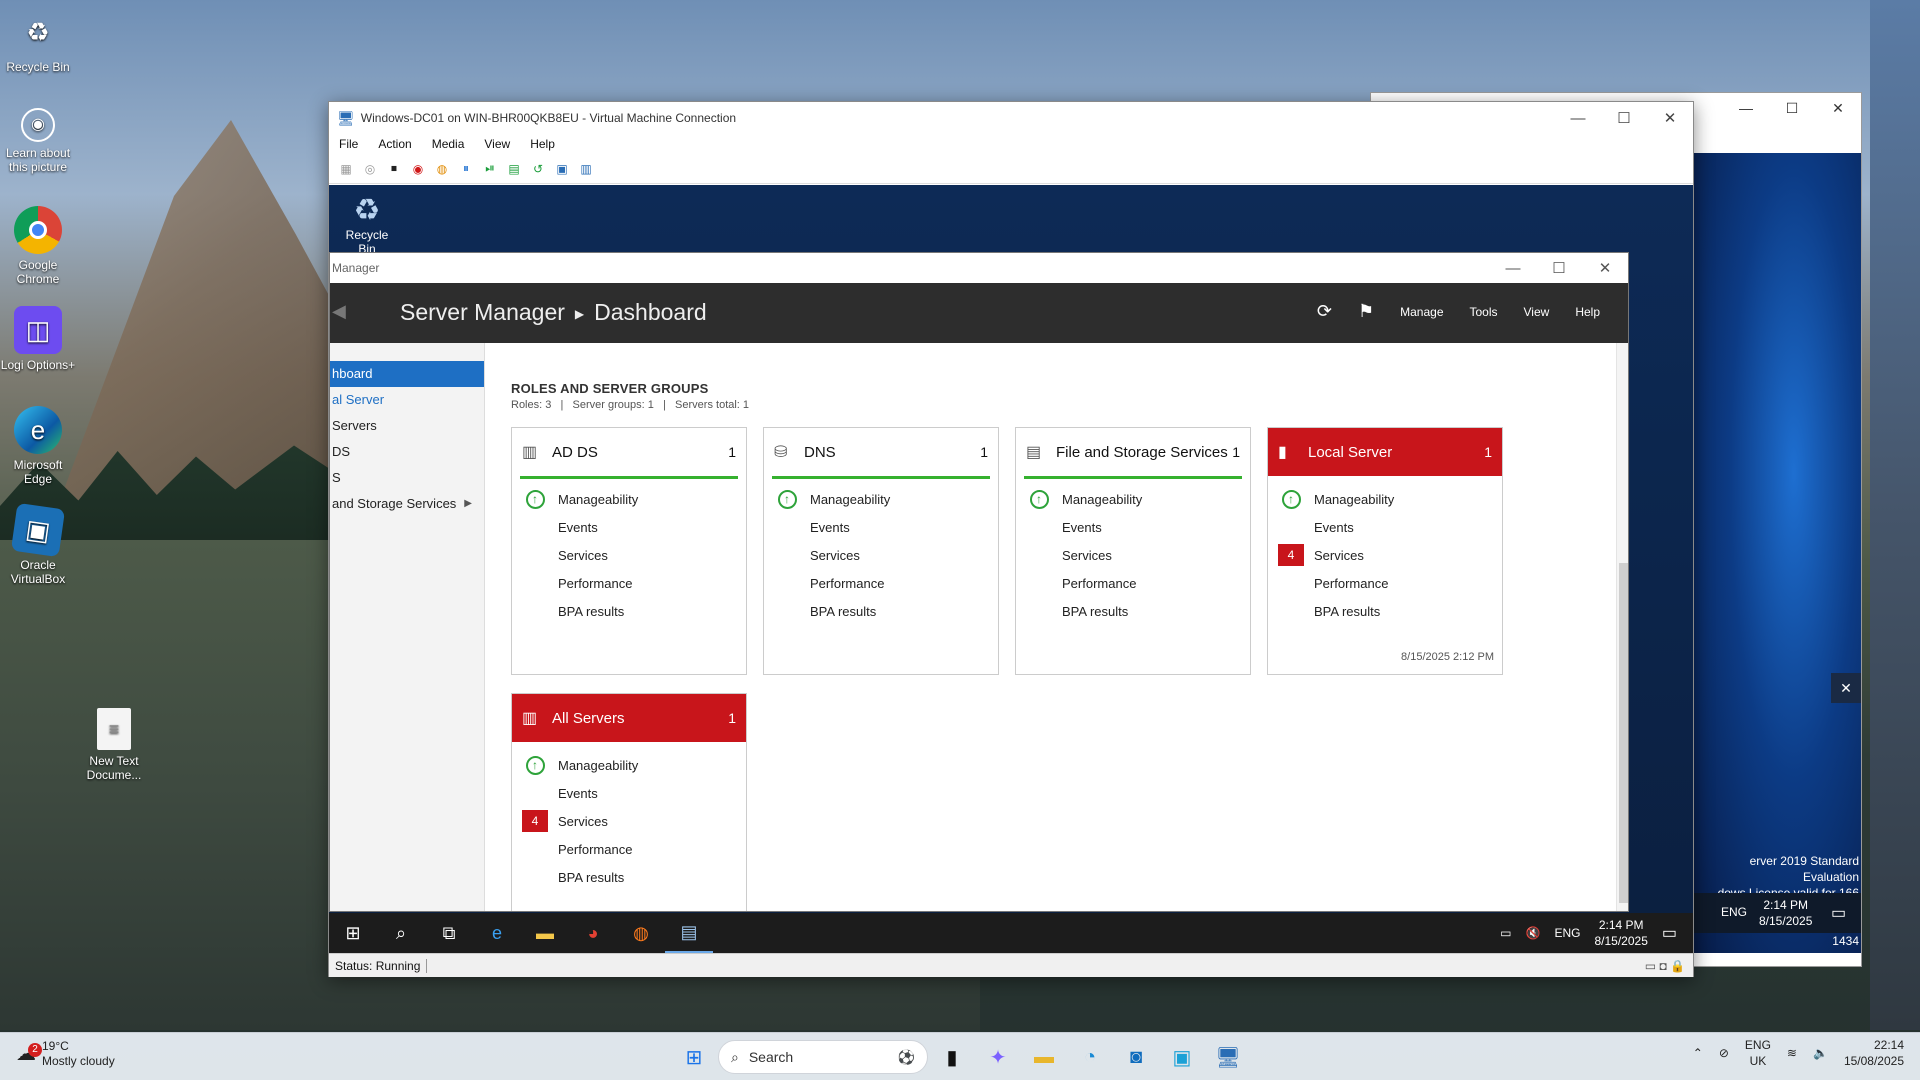 This screenshot has width=1920, height=1080. I want to click on volume-muted-icon: 🔇, so click(1533, 933).